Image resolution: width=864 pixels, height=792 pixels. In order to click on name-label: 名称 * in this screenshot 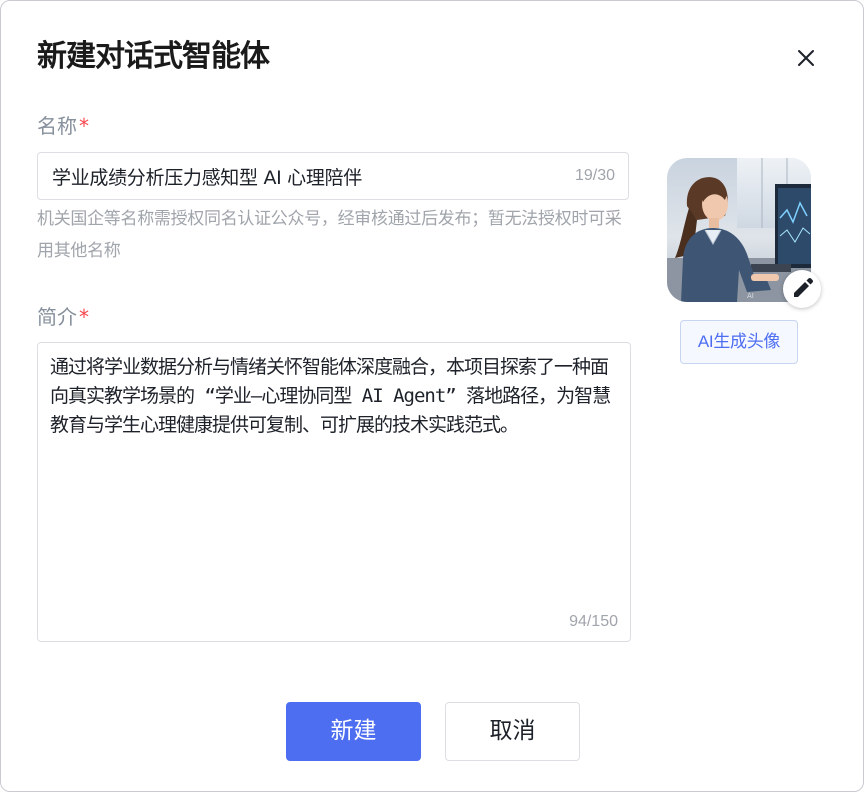, I will do `click(63, 126)`.